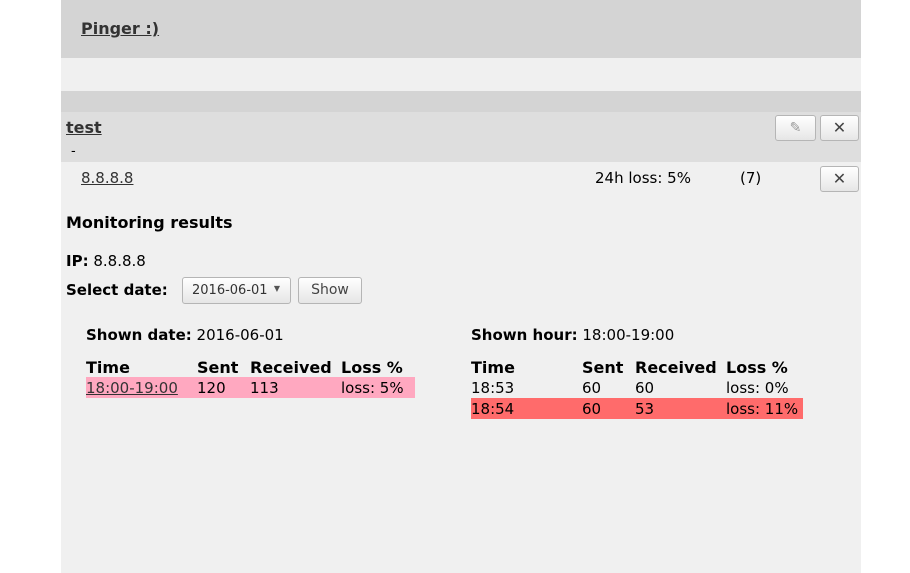 Image resolution: width=910 pixels, height=573 pixels. I want to click on shown-date-value: 2016-06-01, so click(240, 335).